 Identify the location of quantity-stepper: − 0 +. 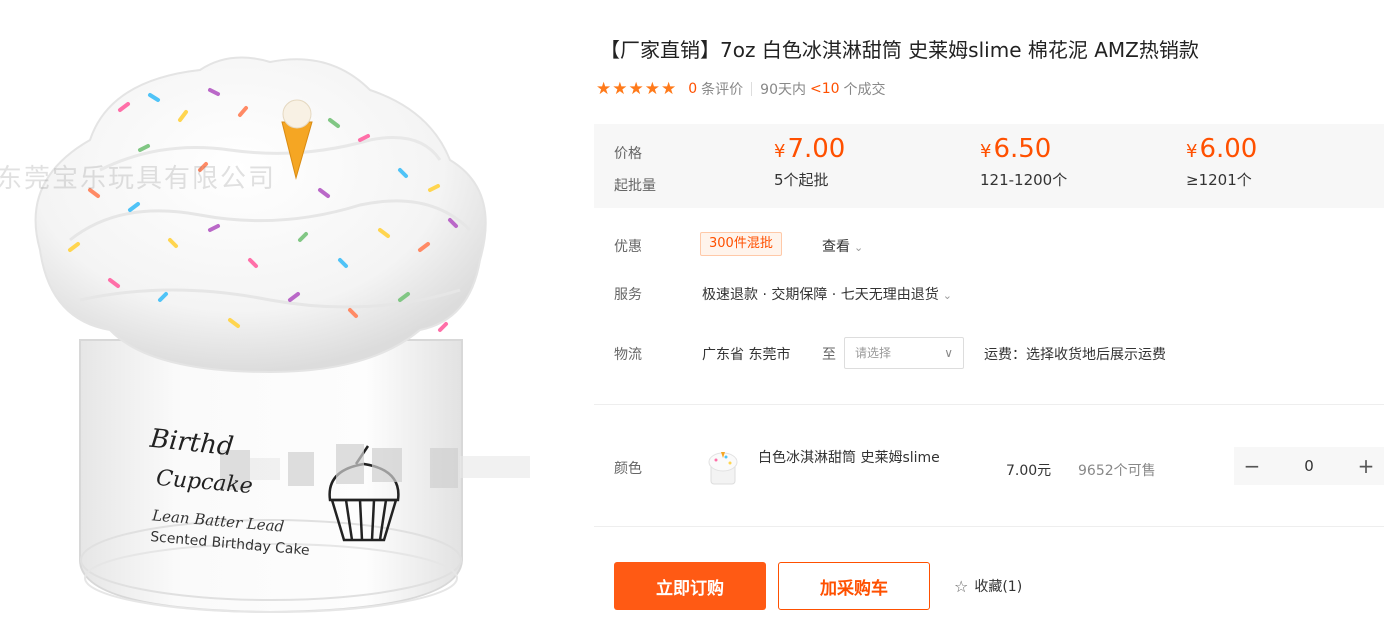
(1309, 466).